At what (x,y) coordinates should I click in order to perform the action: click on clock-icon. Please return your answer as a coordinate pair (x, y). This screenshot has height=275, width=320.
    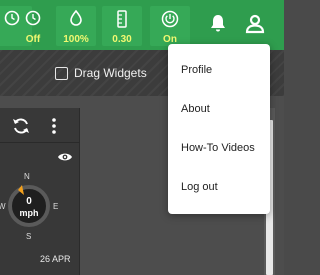
    Looking at the image, I should click on (33, 18).